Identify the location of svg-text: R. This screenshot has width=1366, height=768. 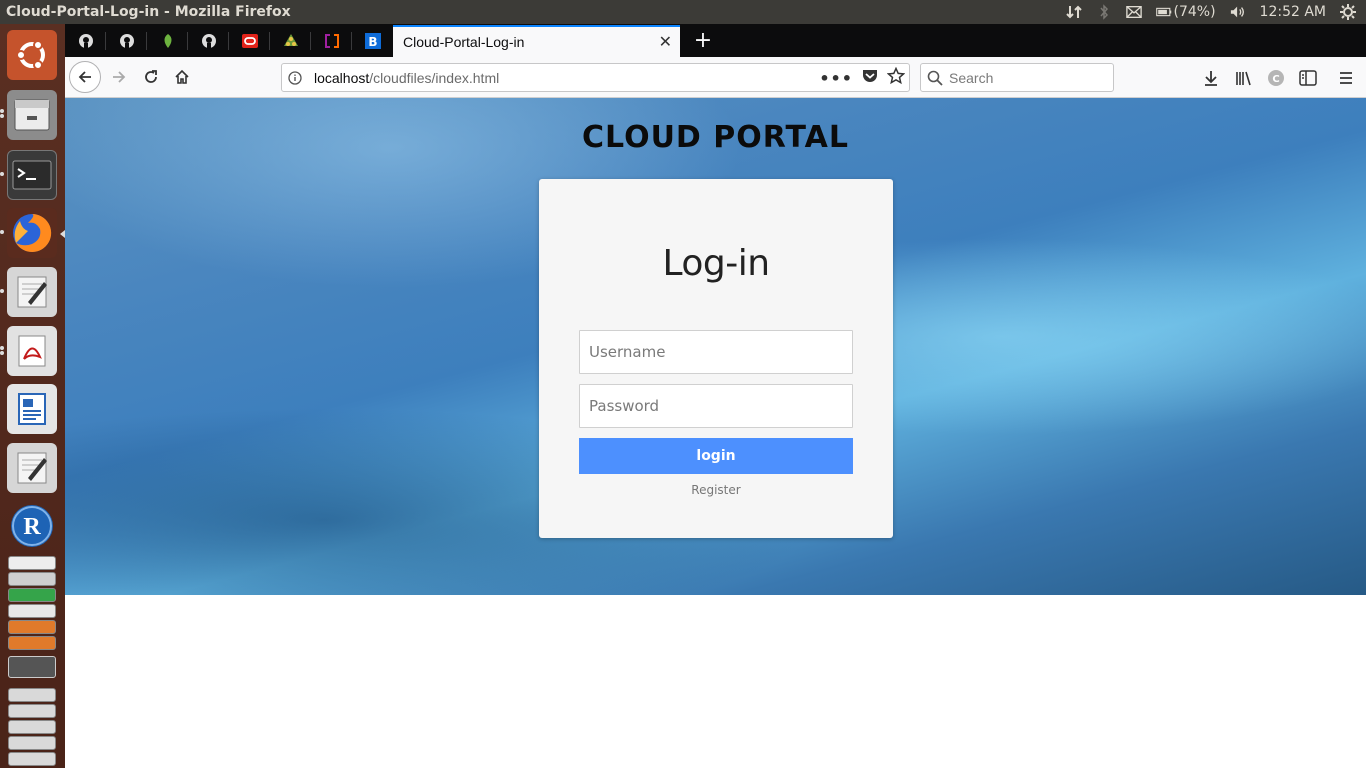
(32, 527).